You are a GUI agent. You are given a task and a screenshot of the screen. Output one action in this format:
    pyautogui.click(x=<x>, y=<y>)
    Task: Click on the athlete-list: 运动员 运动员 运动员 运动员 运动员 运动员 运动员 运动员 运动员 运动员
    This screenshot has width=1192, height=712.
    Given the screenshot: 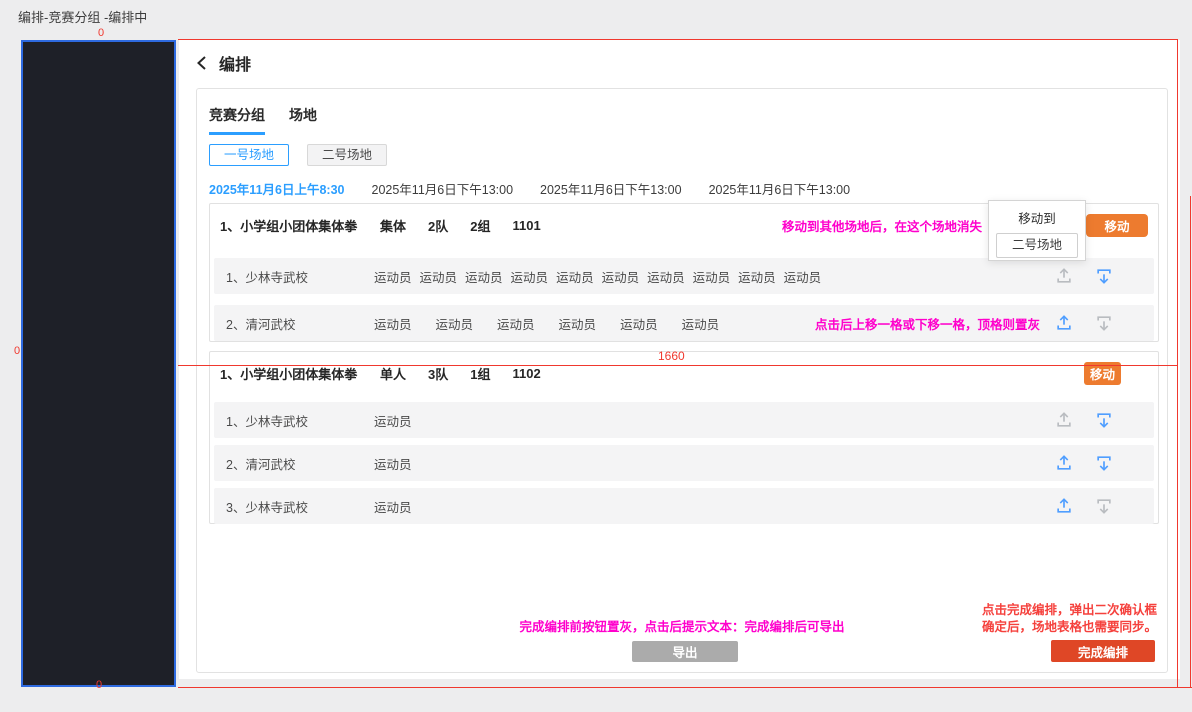 What is the action you would take?
    pyautogui.click(x=597, y=276)
    